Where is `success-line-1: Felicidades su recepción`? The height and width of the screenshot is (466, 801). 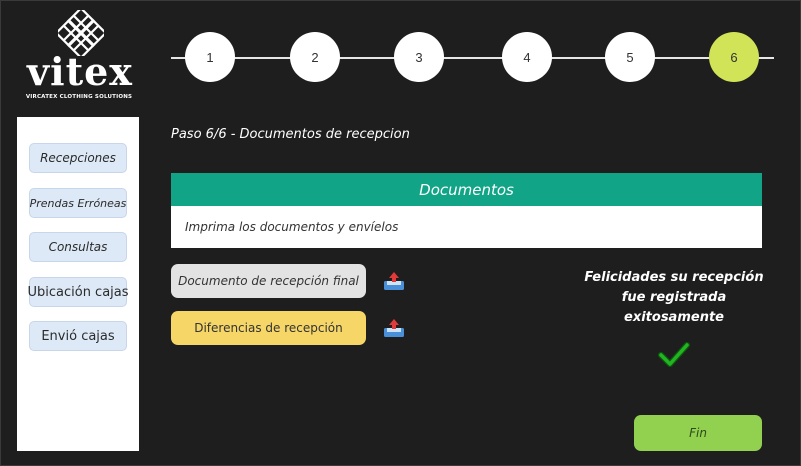 success-line-1: Felicidades su recepción is located at coordinates (674, 277).